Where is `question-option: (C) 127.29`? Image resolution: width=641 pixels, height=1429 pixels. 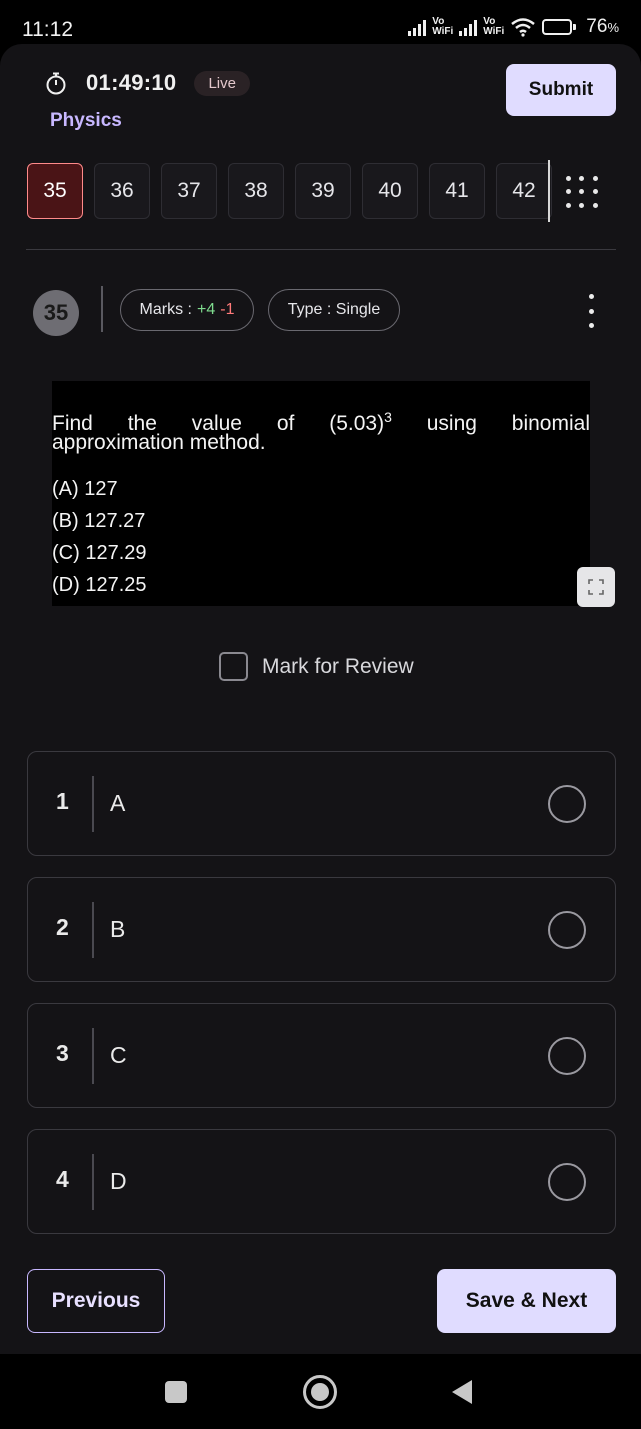
question-option: (C) 127.29 is located at coordinates (99, 553).